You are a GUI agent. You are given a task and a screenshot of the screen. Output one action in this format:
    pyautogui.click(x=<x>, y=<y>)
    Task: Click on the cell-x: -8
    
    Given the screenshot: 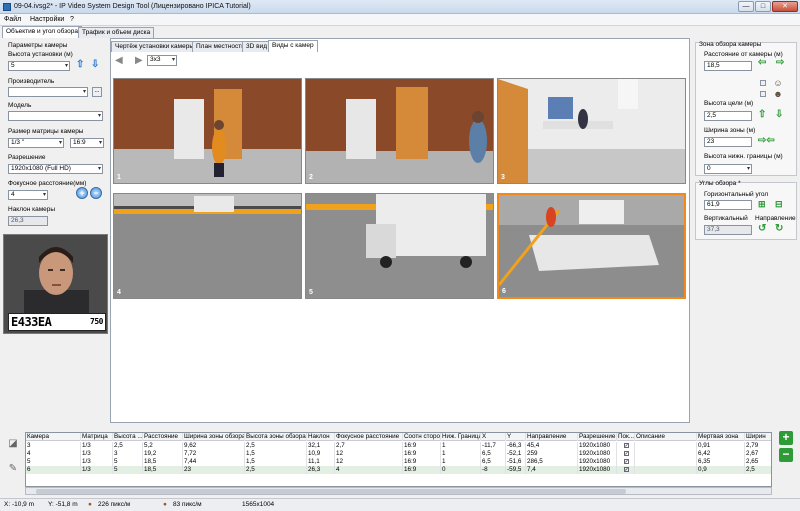 What is the action you would take?
    pyautogui.click(x=493, y=470)
    